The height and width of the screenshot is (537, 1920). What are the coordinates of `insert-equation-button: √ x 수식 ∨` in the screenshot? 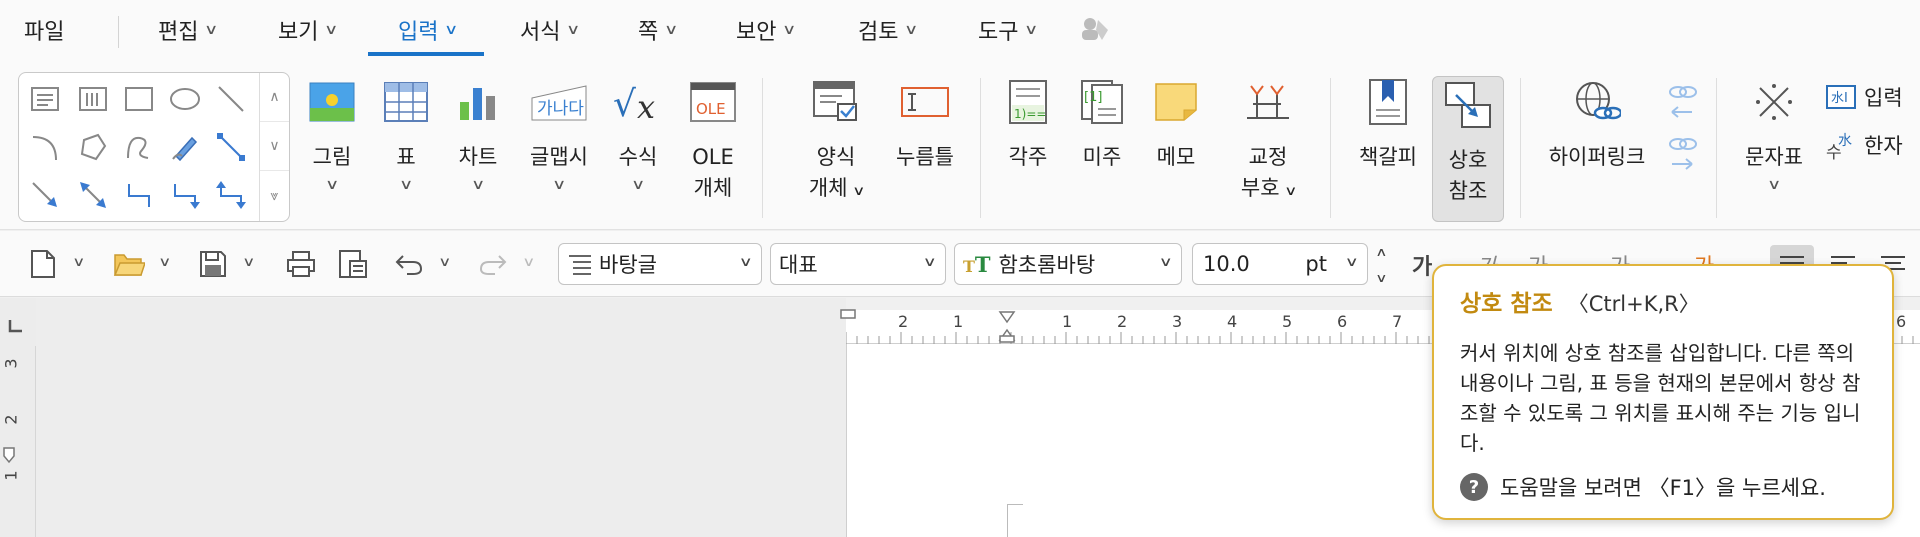 It's located at (638, 149).